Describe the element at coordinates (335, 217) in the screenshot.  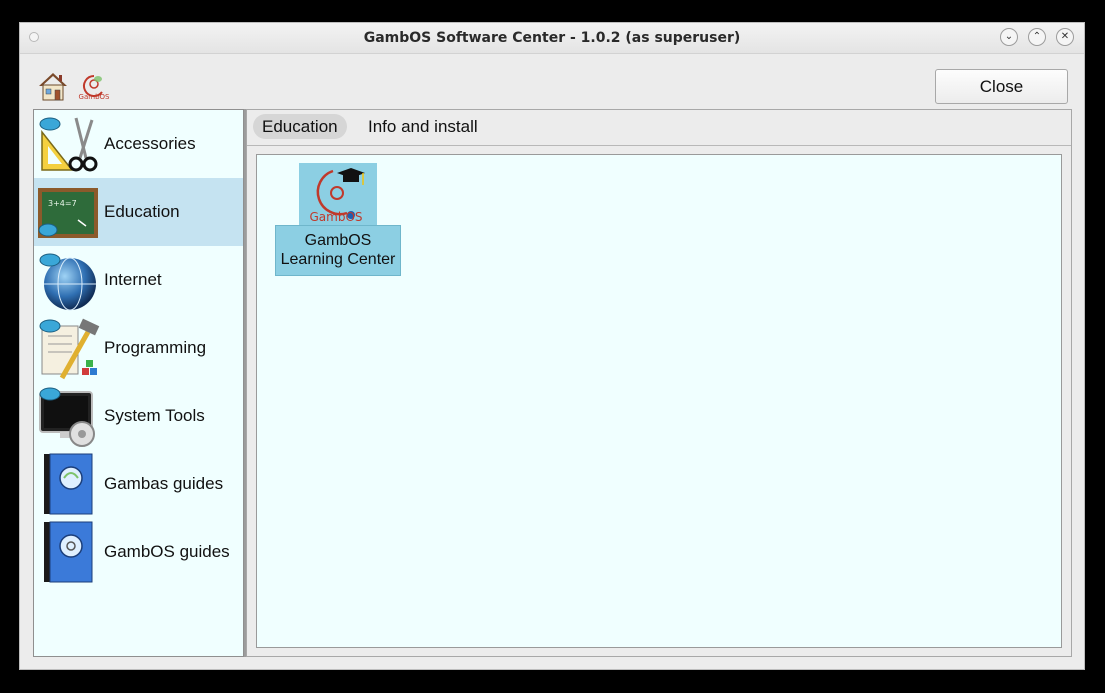
I see `app-icon-text: GambOS` at that location.